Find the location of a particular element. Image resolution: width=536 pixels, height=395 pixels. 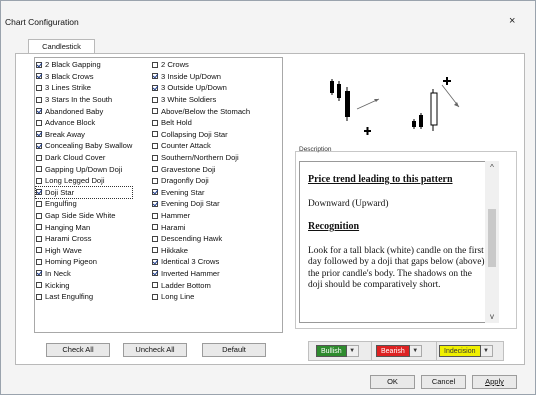

indecision-button: Indecision is located at coordinates (460, 351).